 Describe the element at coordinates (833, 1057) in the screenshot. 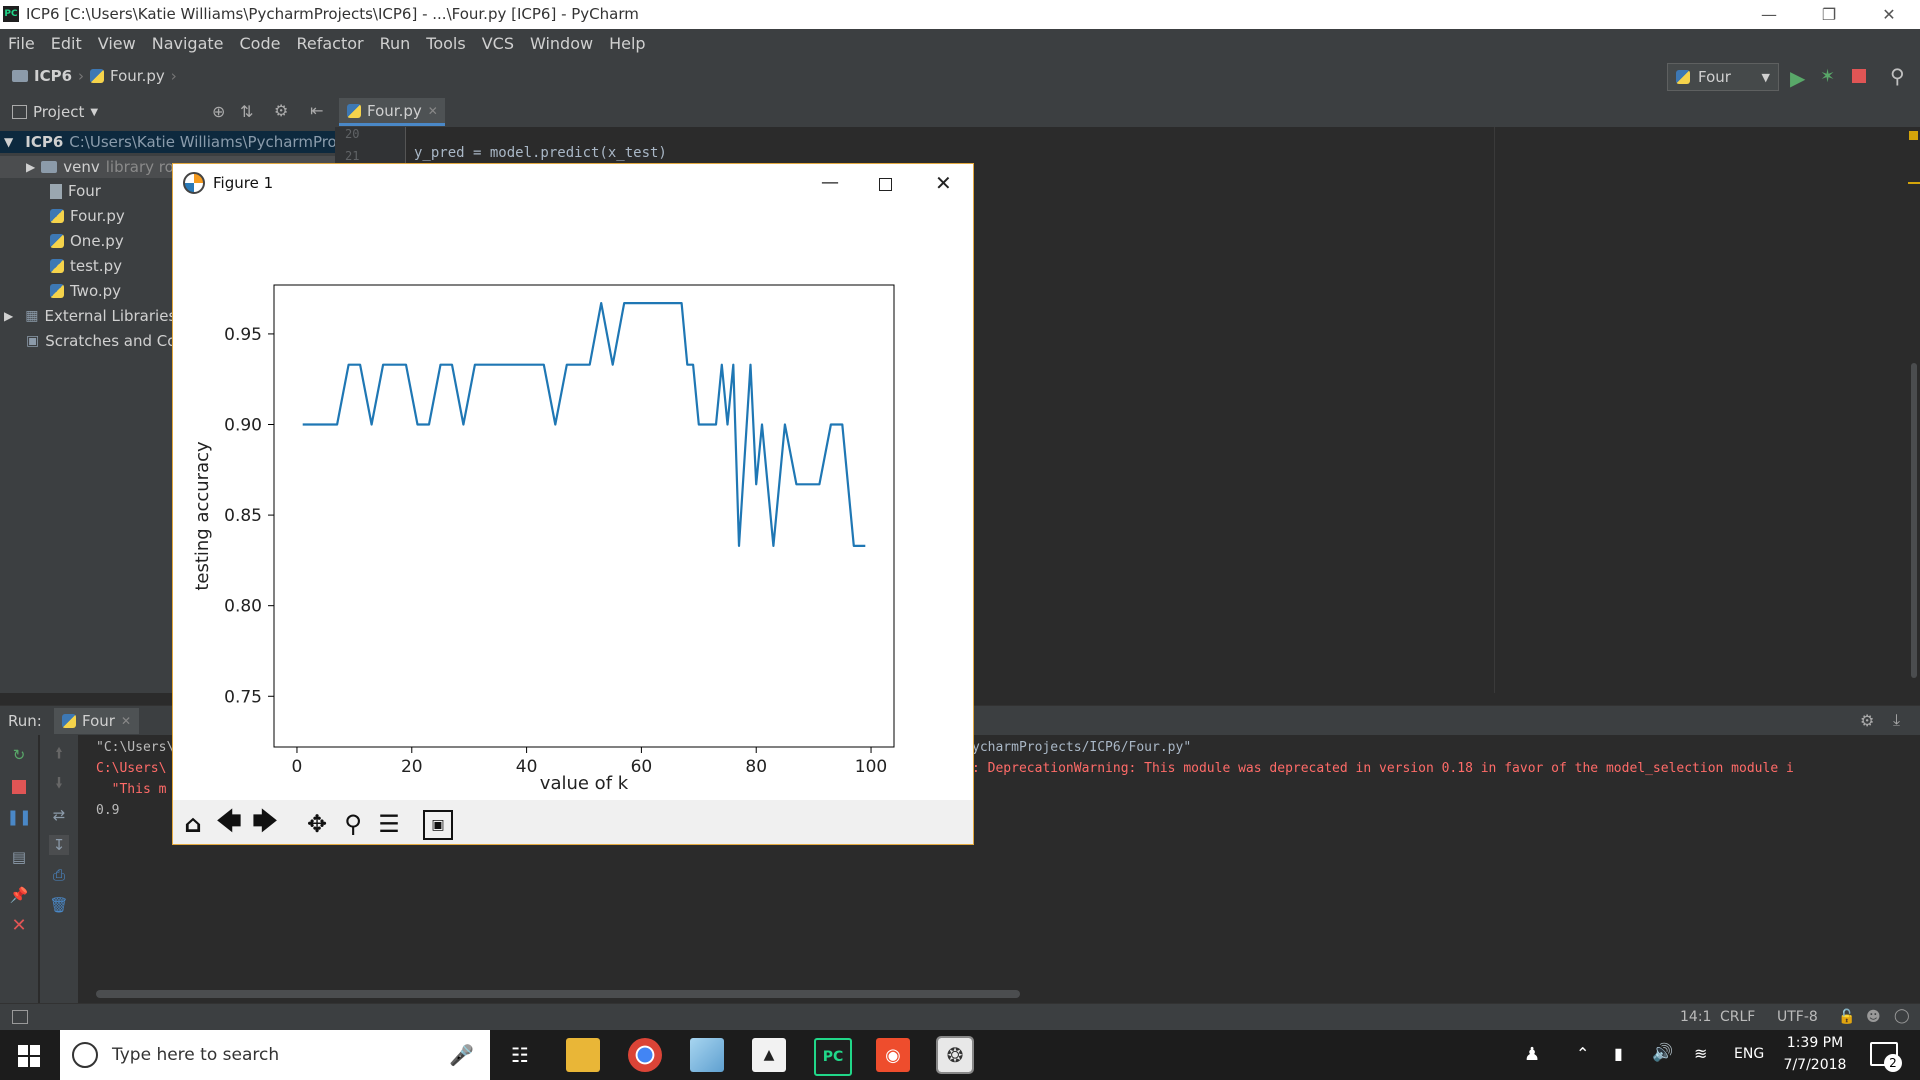

I see `pycharm-taskbar-icon: PC` at that location.